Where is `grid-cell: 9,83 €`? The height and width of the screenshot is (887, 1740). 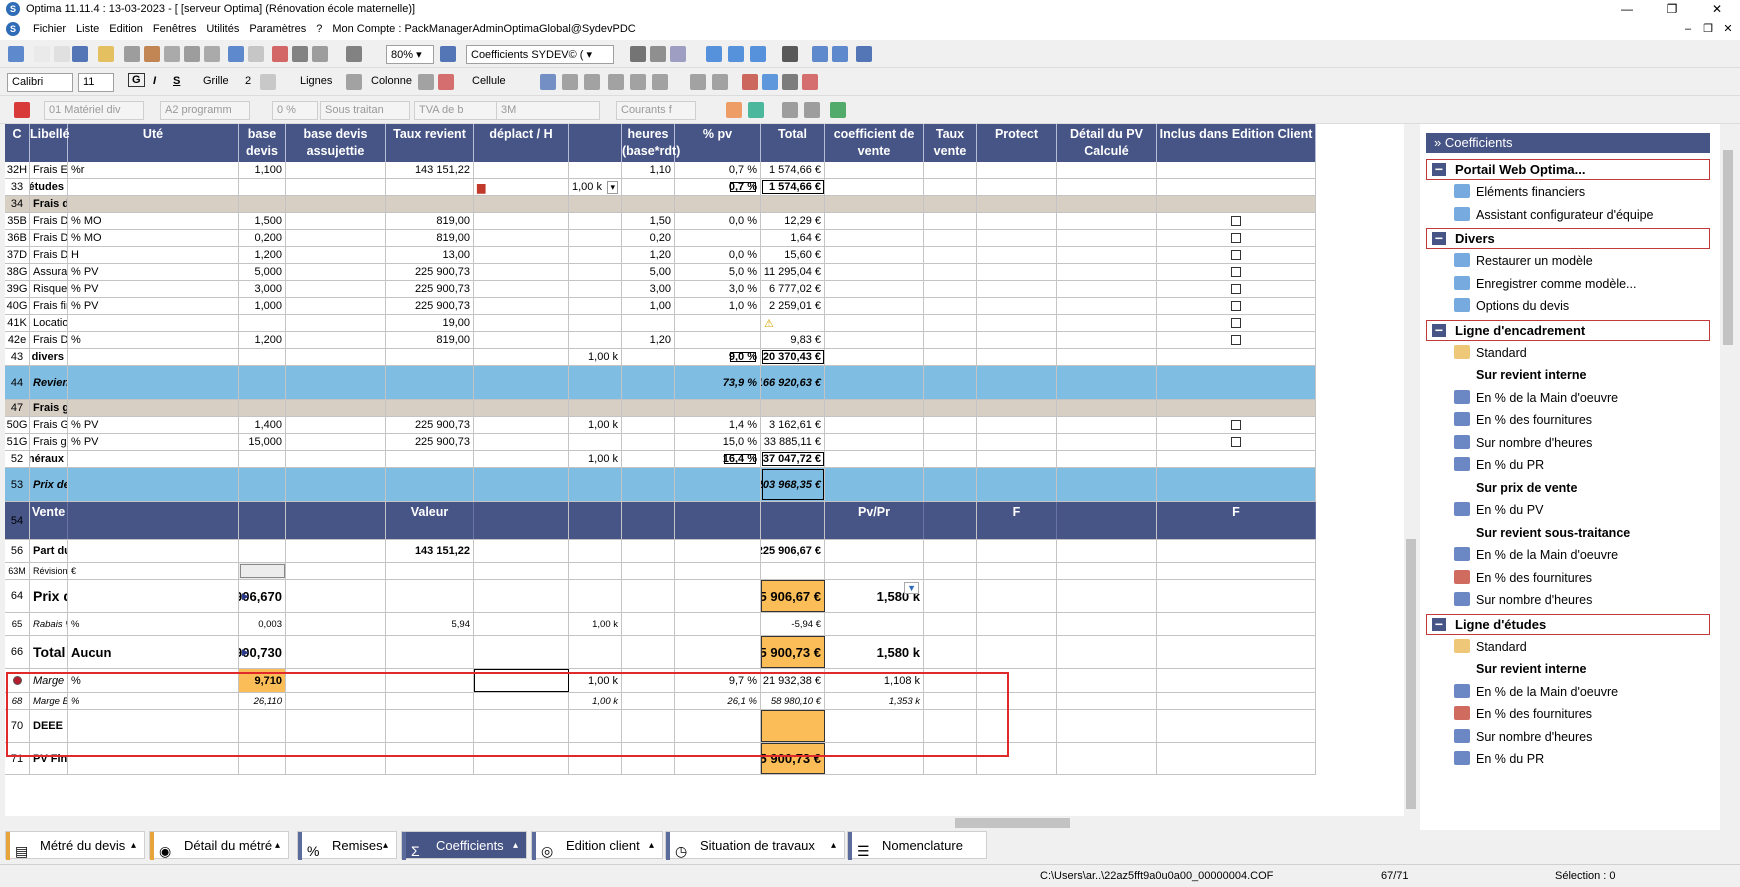 grid-cell: 9,83 € is located at coordinates (793, 340).